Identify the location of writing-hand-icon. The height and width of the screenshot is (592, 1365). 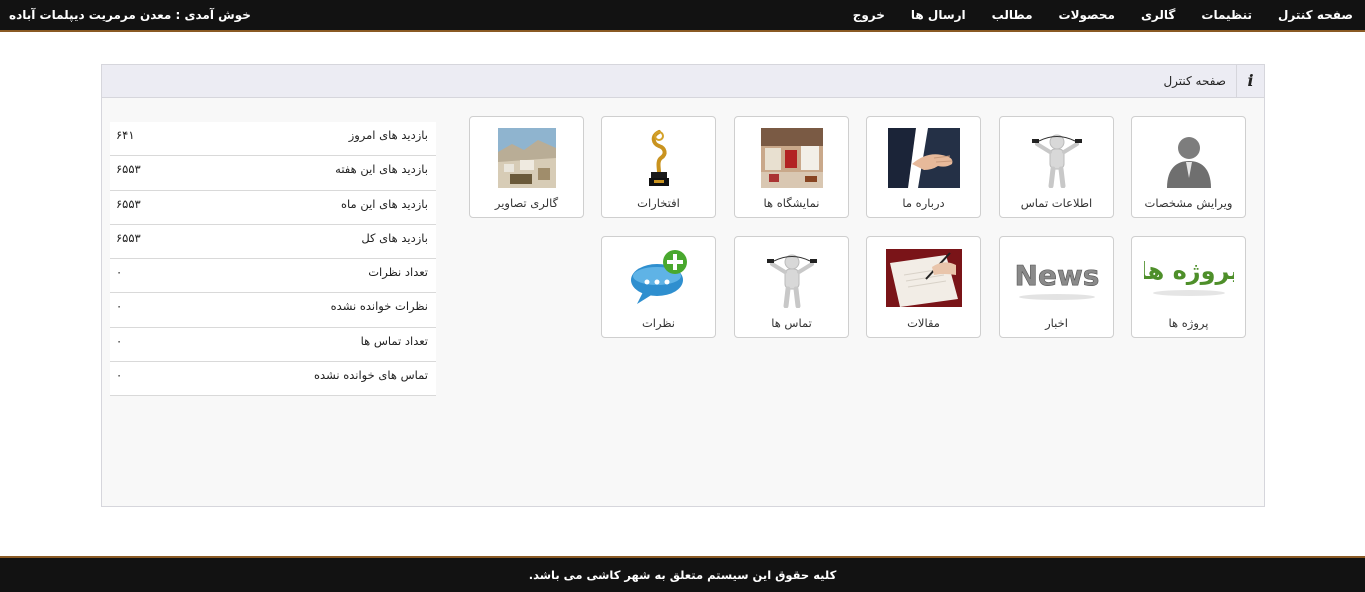
(923, 279).